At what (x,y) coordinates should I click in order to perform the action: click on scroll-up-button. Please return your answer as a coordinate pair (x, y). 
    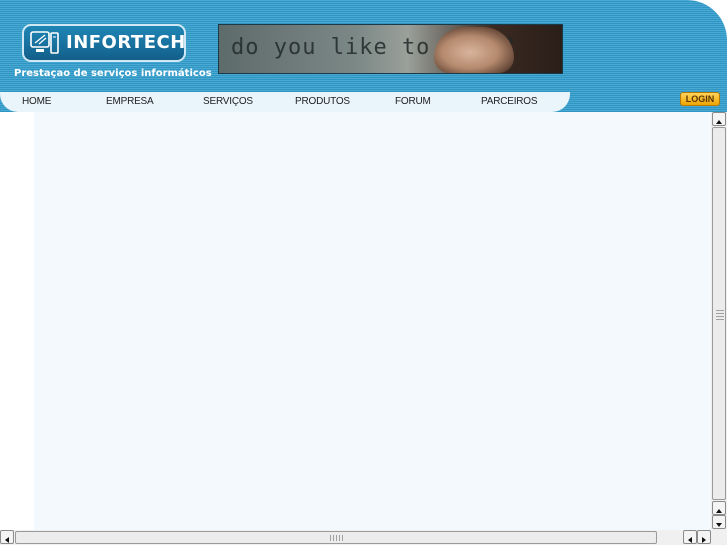
    Looking at the image, I should click on (719, 119).